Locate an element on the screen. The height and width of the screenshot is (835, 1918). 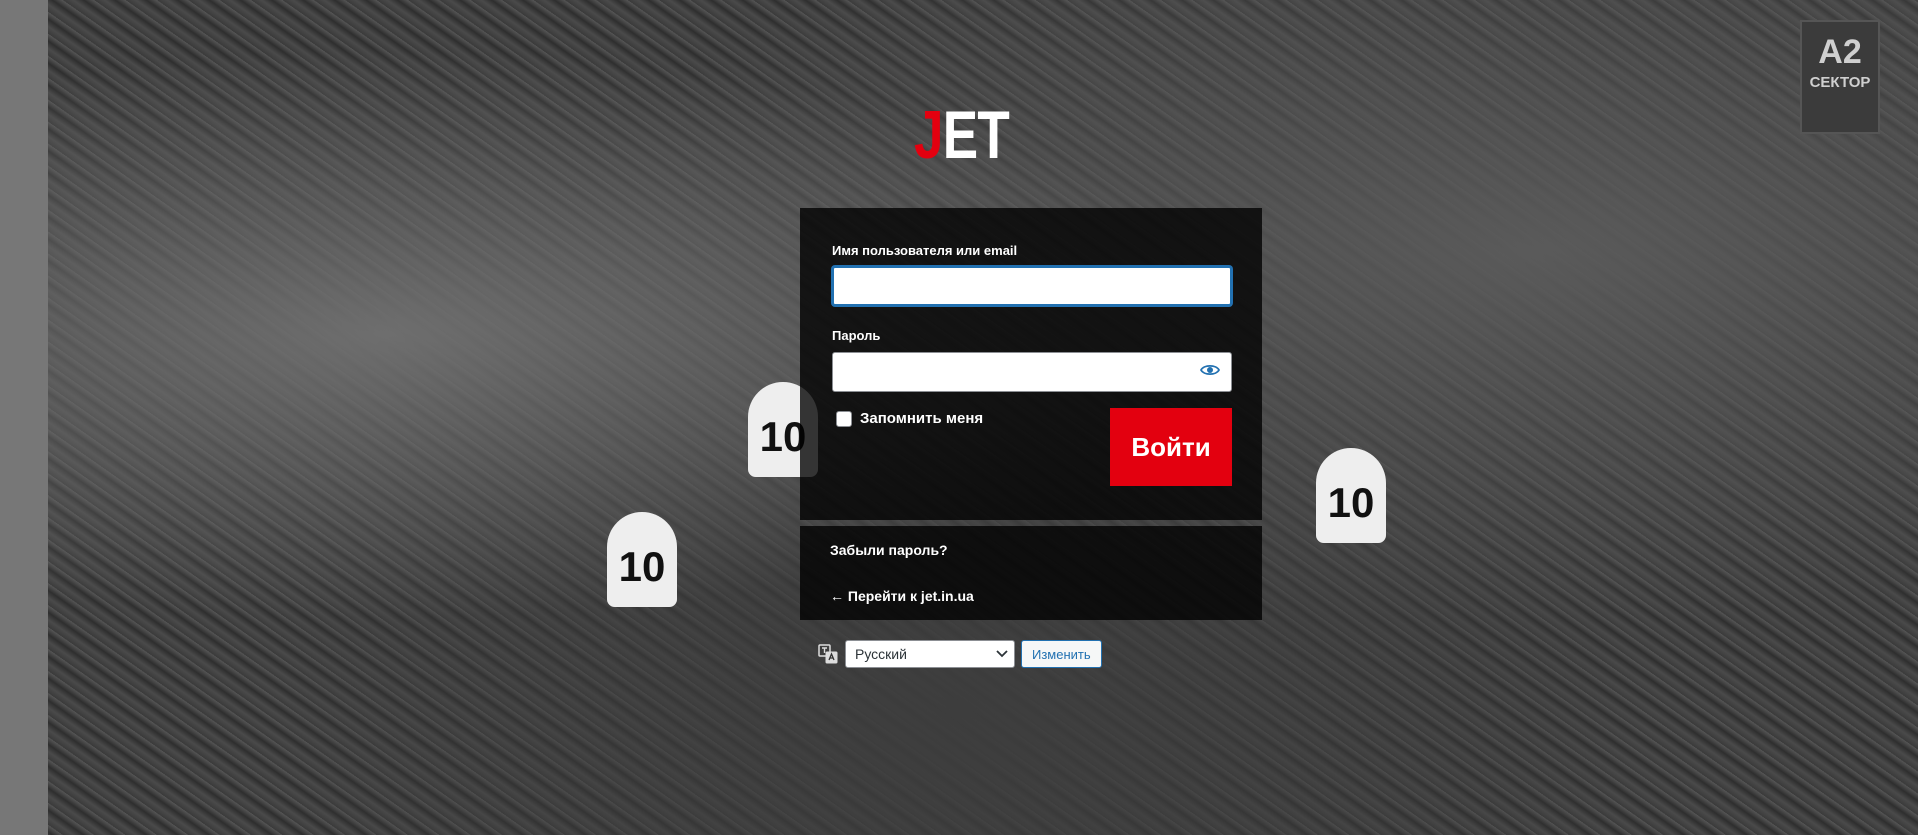
password-input is located at coordinates (1032, 372).